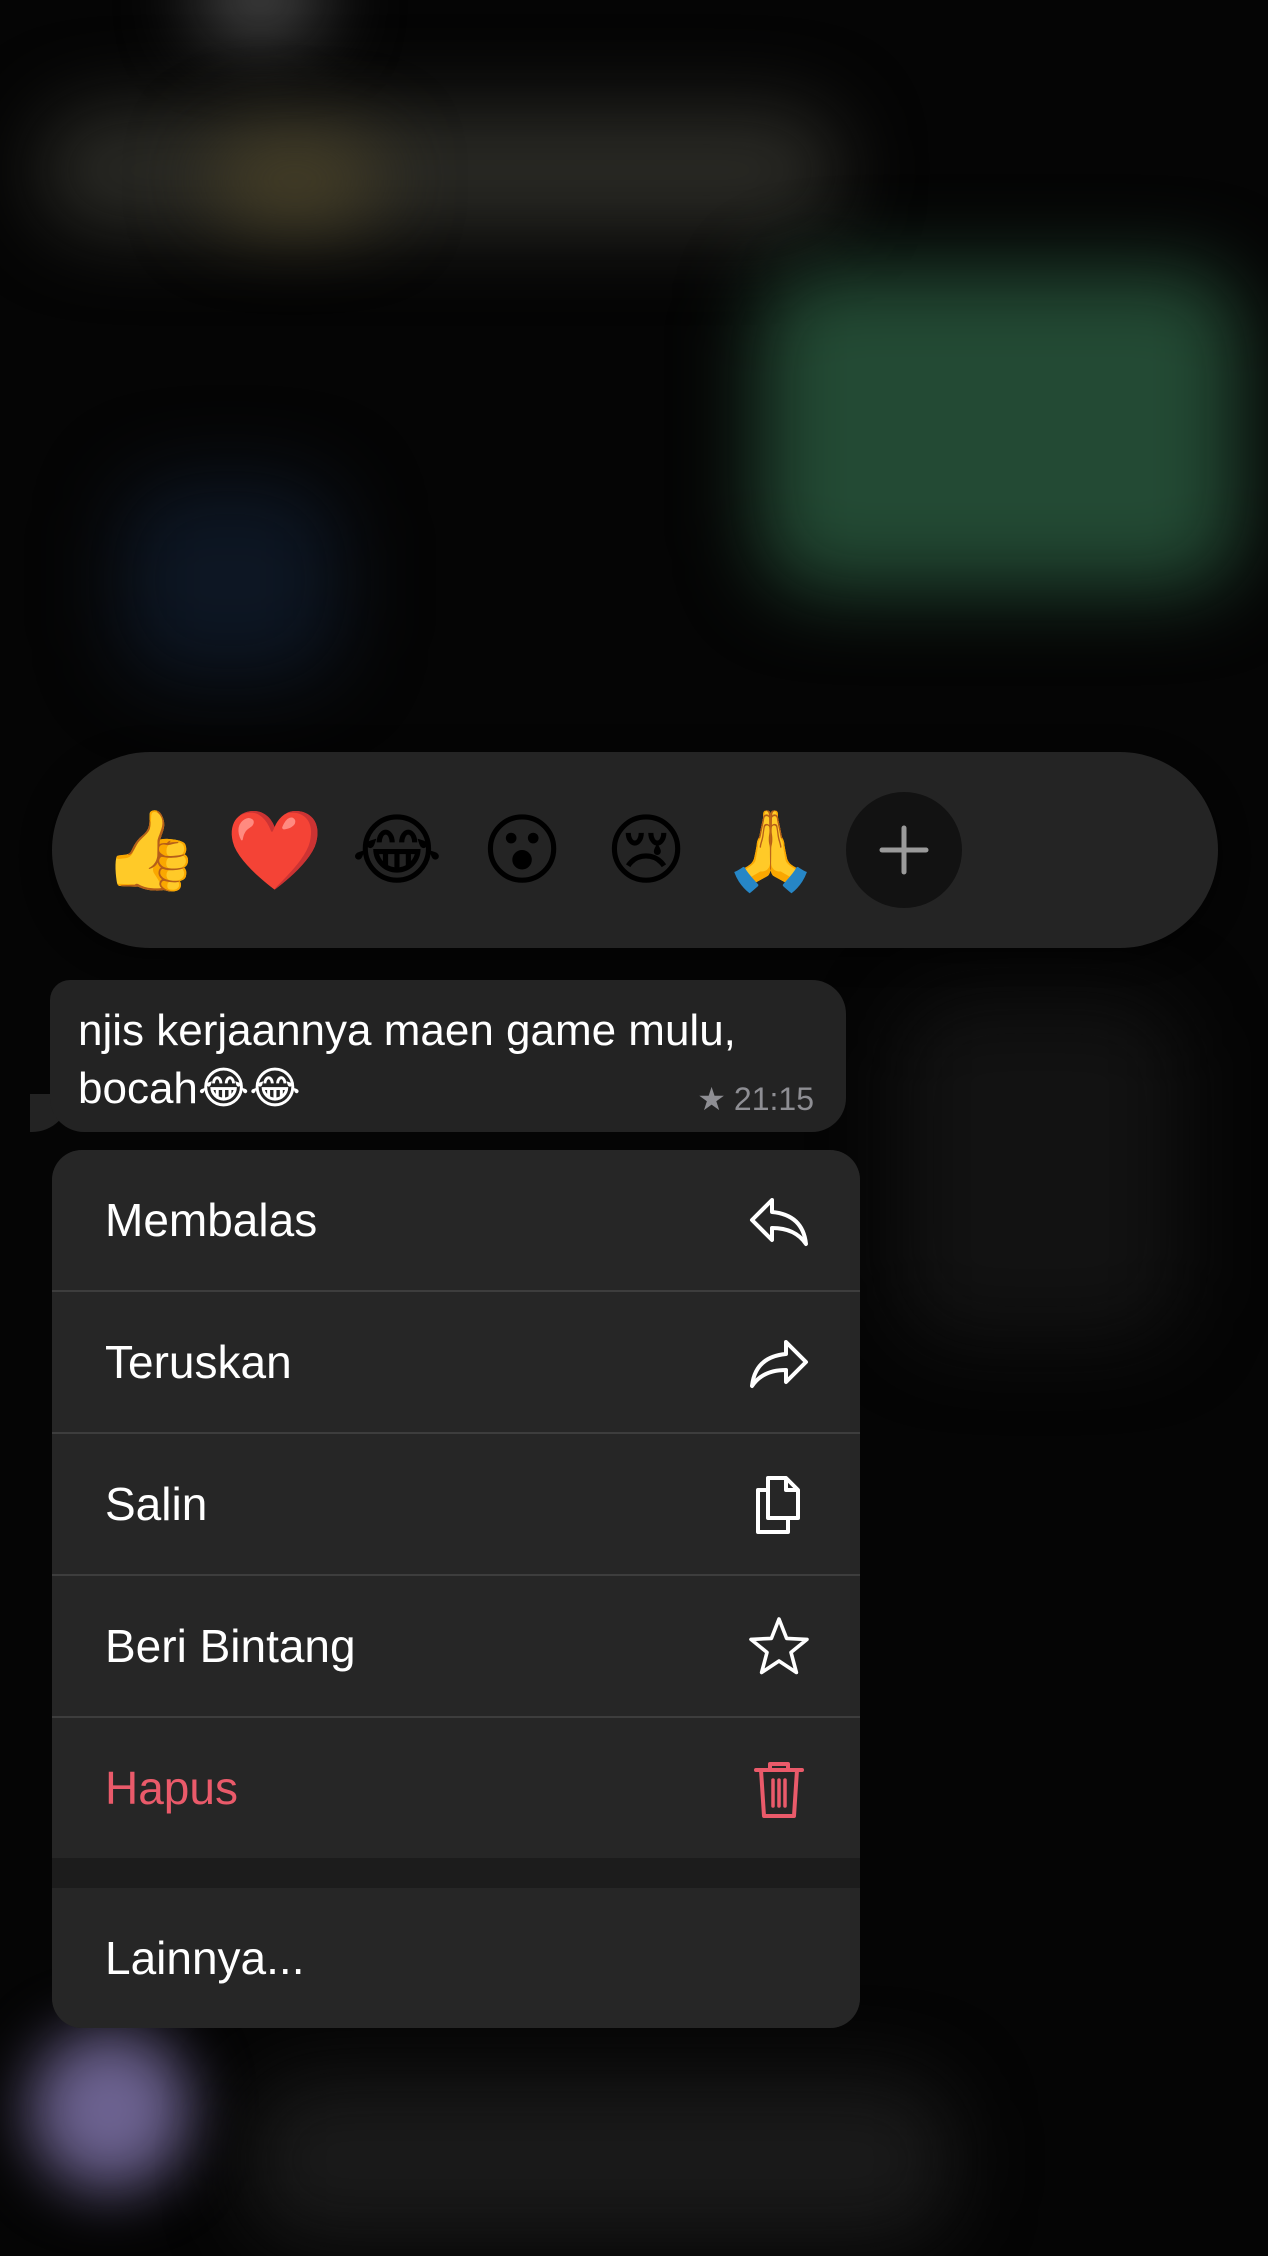  I want to click on add-reaction-button, so click(904, 850).